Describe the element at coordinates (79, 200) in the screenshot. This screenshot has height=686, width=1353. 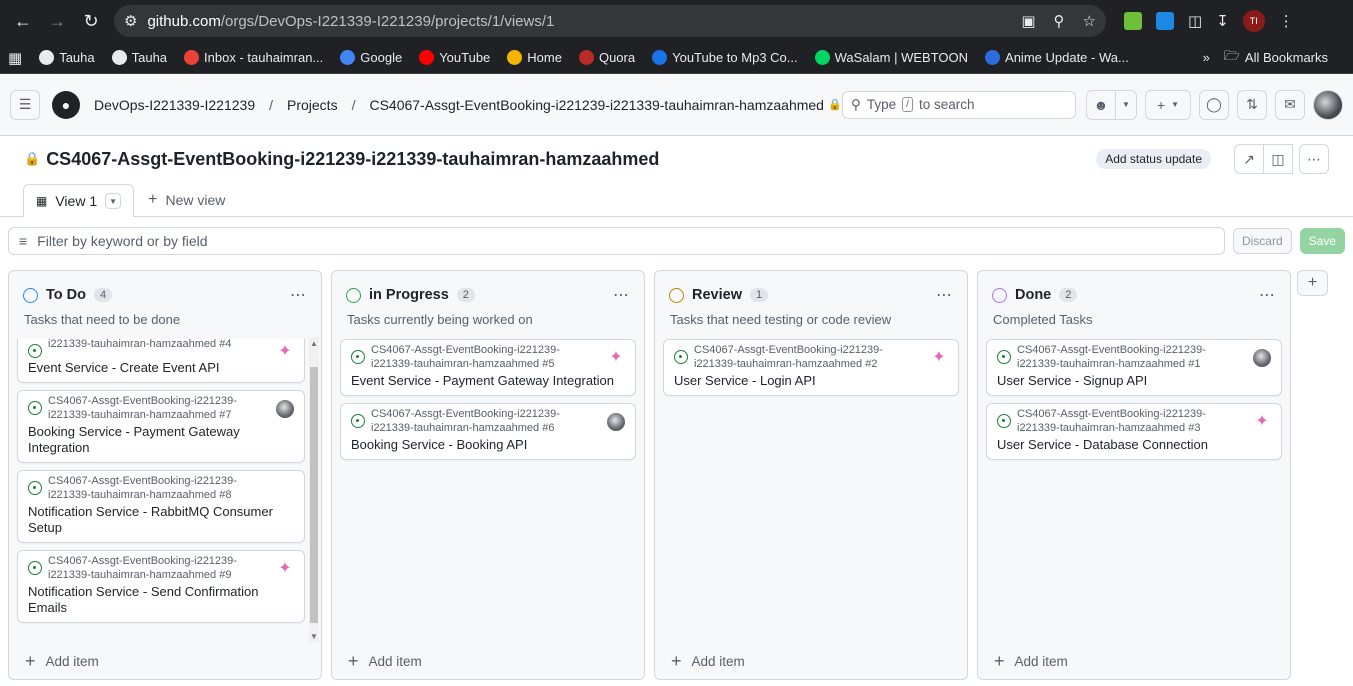
I see `tab-view-1: ▦ View 1 ▼` at that location.